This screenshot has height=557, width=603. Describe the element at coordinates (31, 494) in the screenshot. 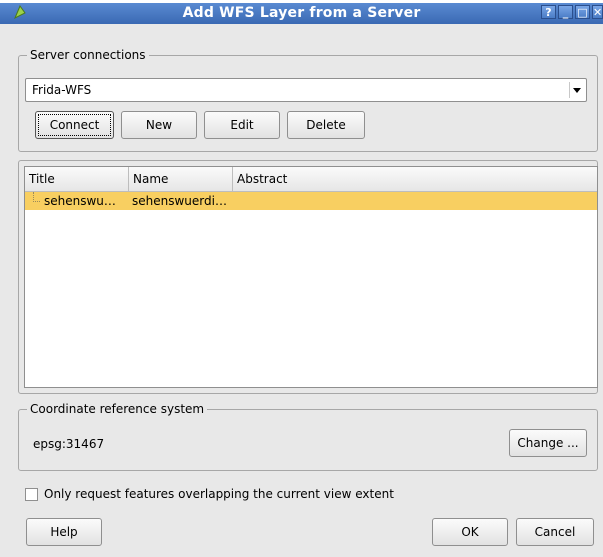

I see `extent-checkbox` at that location.